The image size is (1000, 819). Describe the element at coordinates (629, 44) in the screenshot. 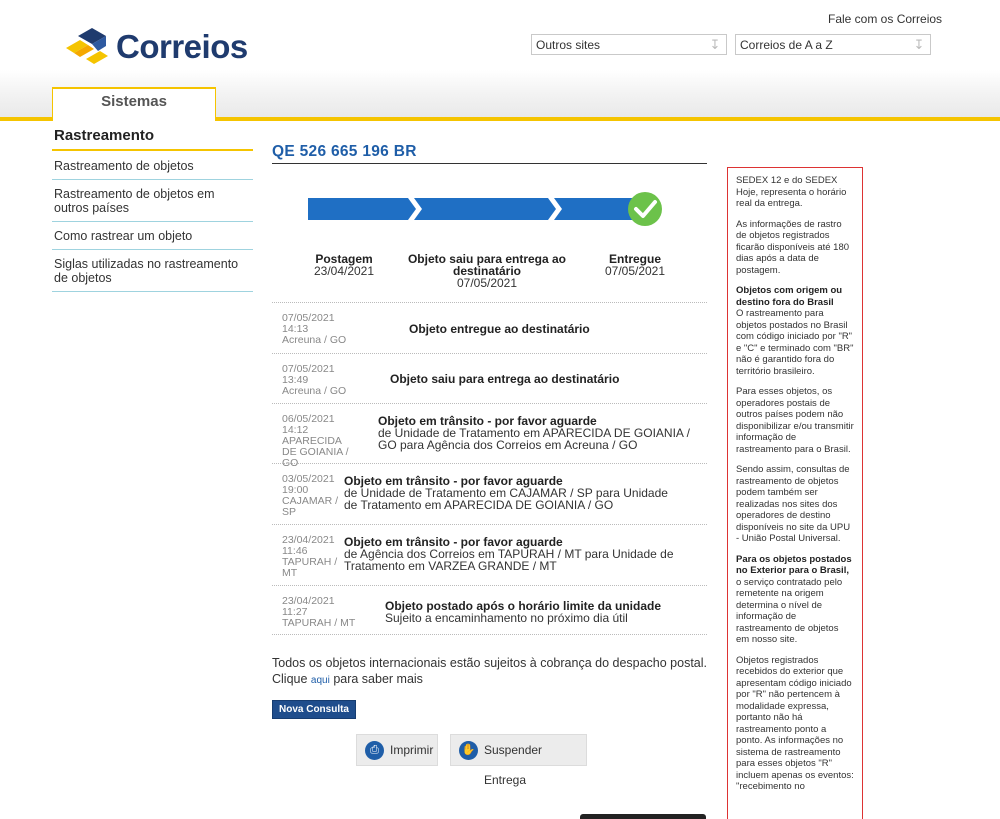

I see `outros-sites-select: Outros sites ↧` at that location.